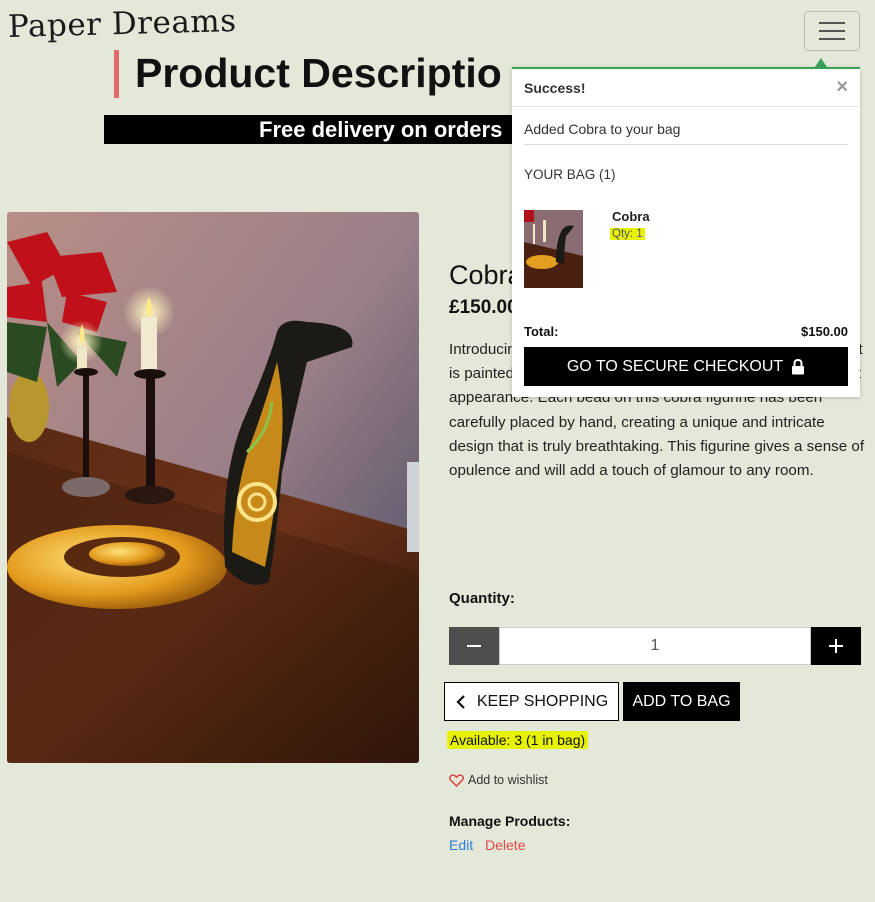 Image resolution: width=875 pixels, height=902 pixels. What do you see at coordinates (570, 174) in the screenshot?
I see `bag-title: YOUR BAG (1)` at bounding box center [570, 174].